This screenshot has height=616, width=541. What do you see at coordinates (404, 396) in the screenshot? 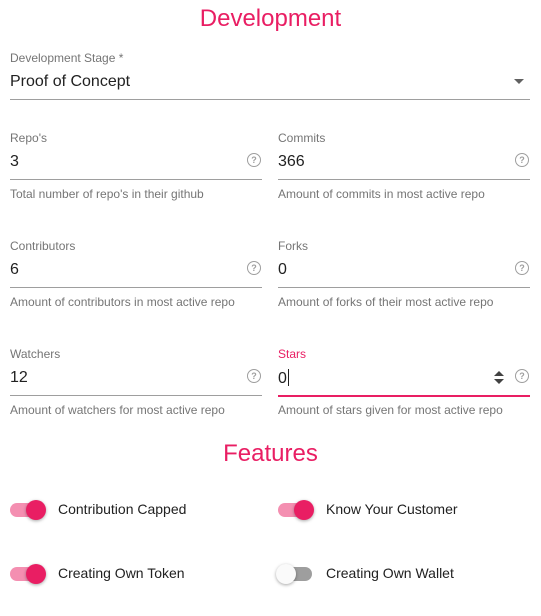
I see `stars-underline` at bounding box center [404, 396].